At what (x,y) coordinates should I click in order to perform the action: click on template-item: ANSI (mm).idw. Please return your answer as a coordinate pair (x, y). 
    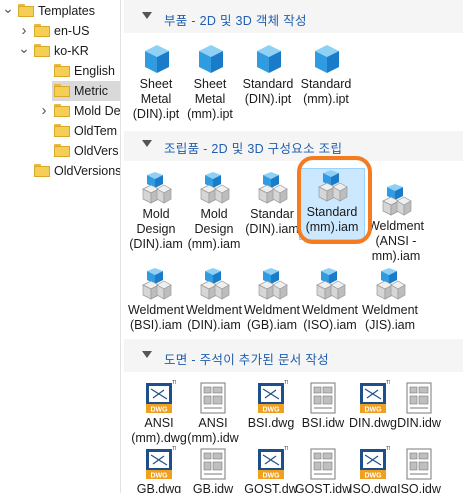
    Looking at the image, I should click on (213, 413).